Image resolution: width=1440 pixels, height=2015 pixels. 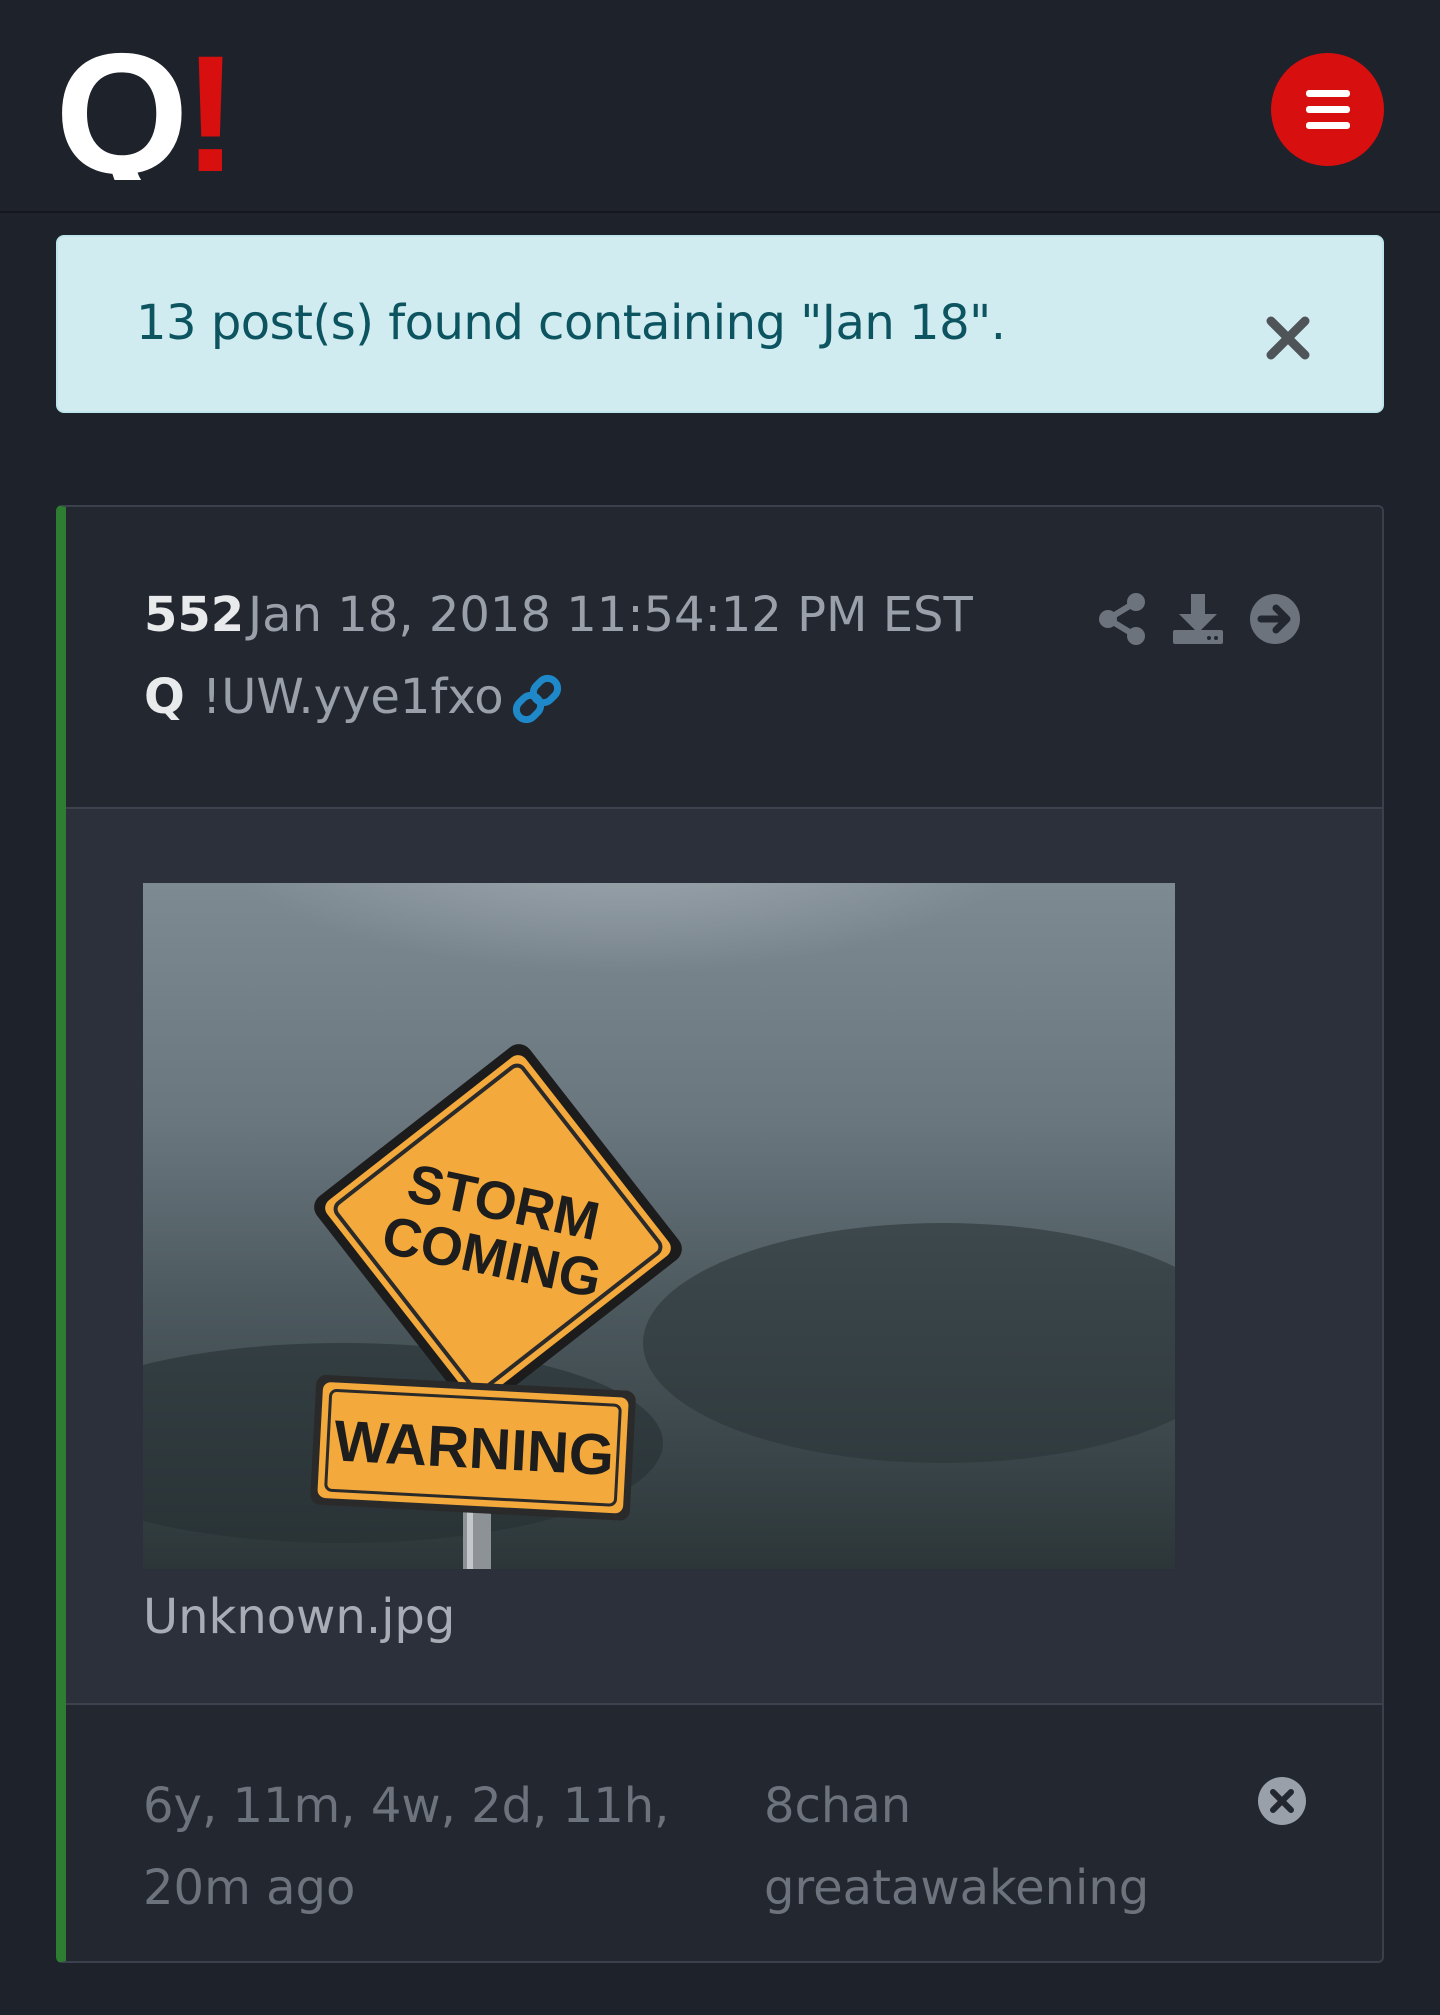 What do you see at coordinates (957, 1847) in the screenshot?
I see `post-source: 8chan greatawakening` at bounding box center [957, 1847].